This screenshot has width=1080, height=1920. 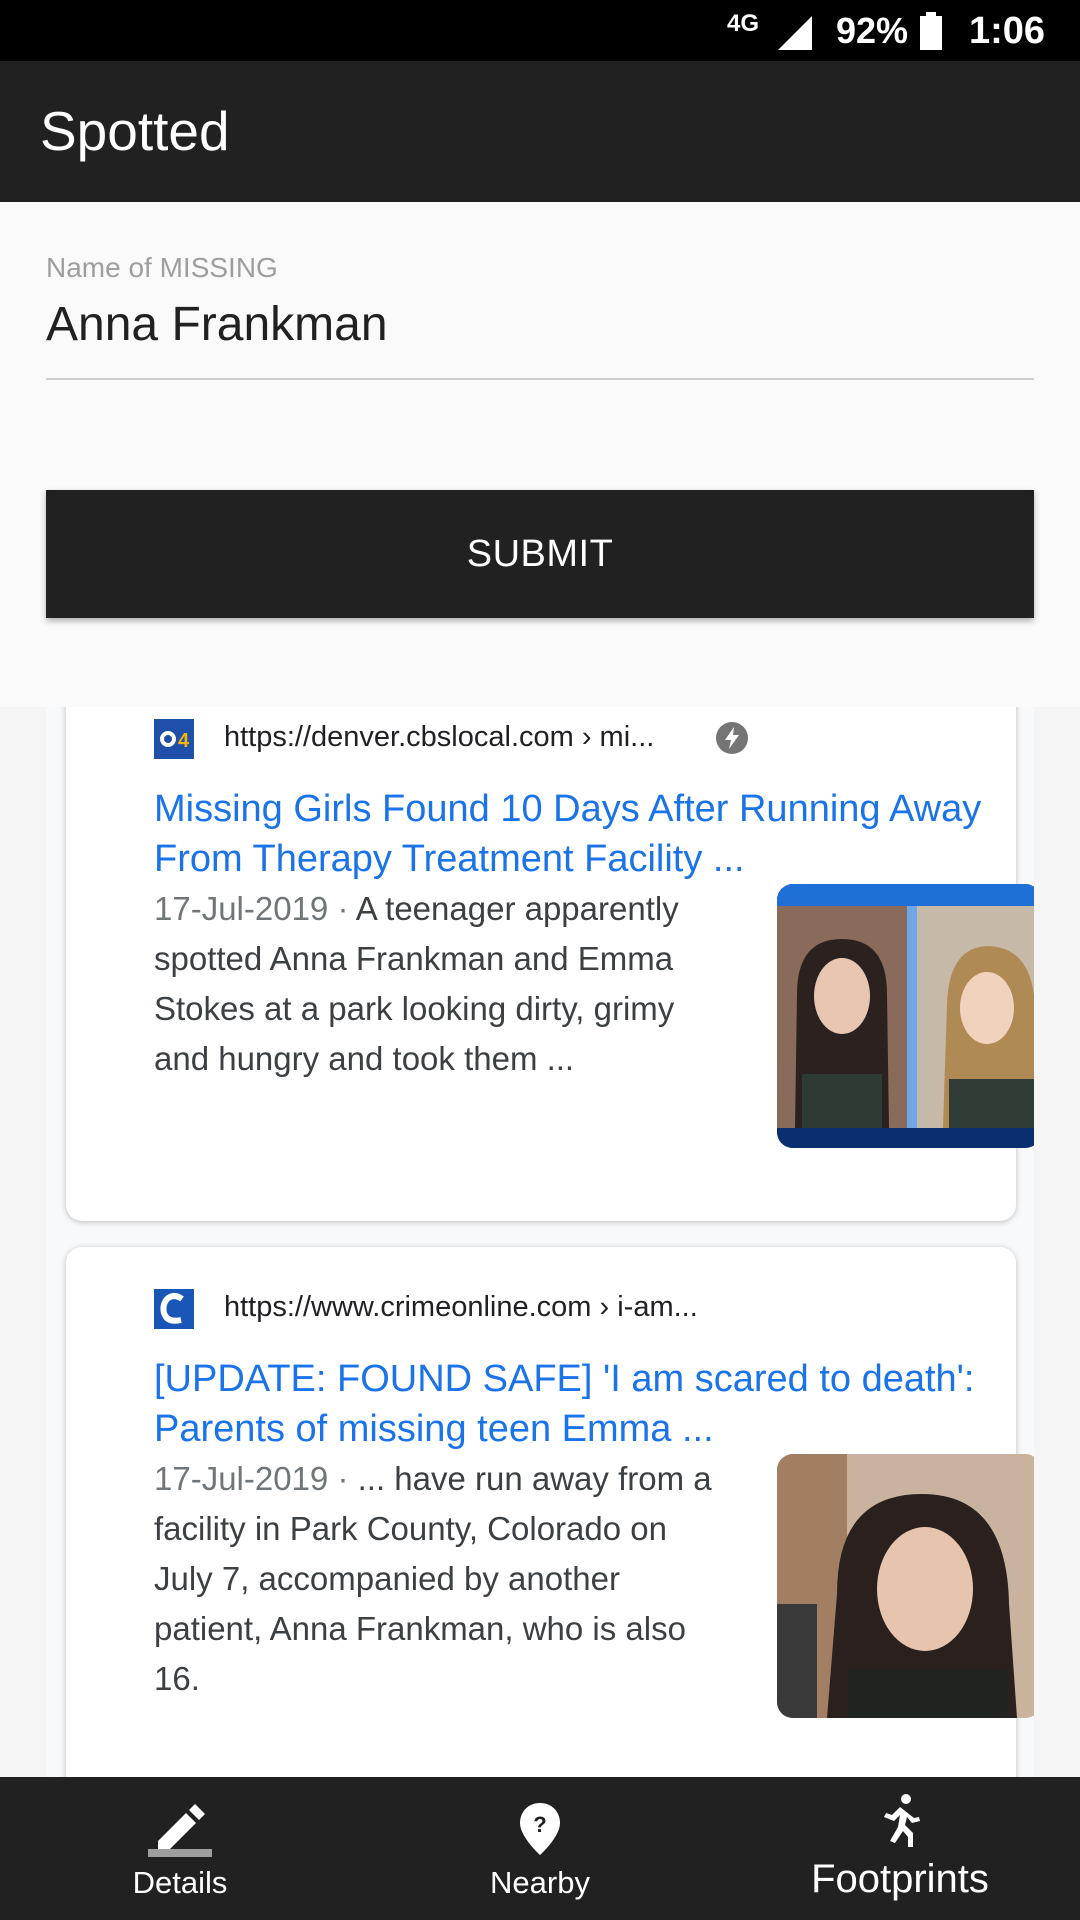 I want to click on name-field-label: Name of MISSING, so click(x=162, y=267).